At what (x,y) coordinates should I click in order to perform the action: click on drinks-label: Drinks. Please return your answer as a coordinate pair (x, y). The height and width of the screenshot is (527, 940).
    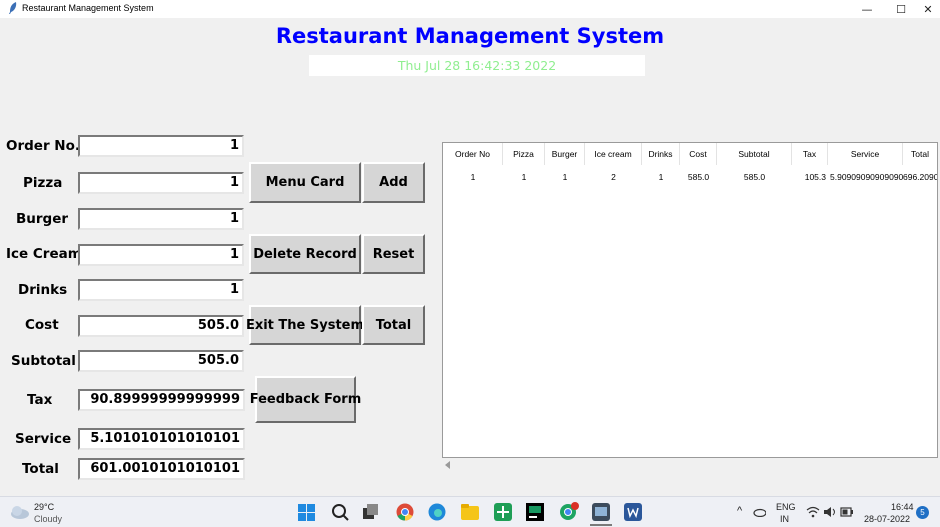
    Looking at the image, I should click on (43, 290).